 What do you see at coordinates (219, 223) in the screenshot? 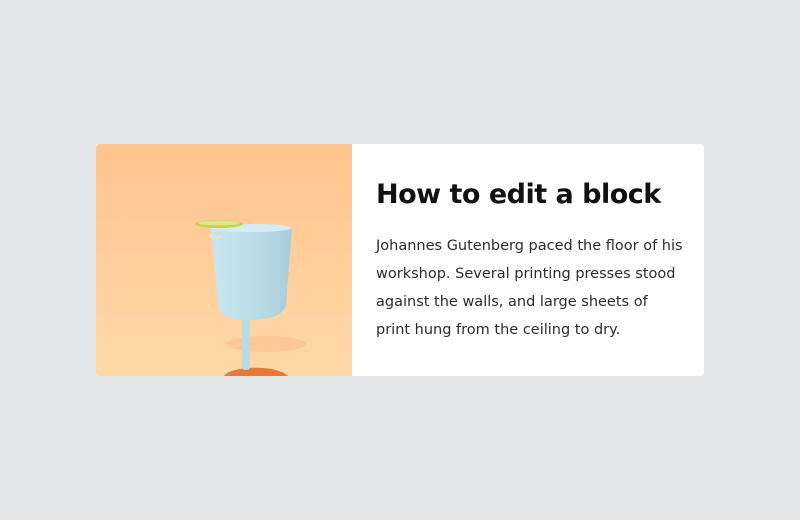
I see `lime-slice-flesh` at bounding box center [219, 223].